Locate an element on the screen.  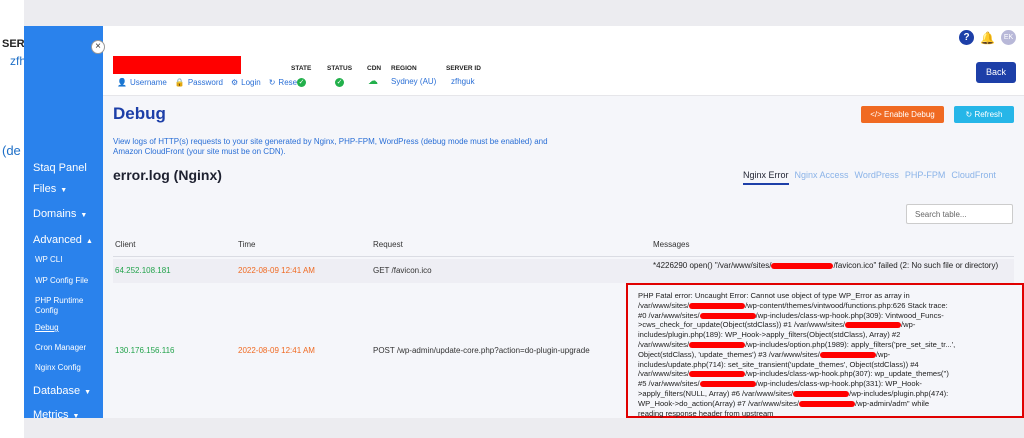
tab-cloudfront: CloudFront is located at coordinates (973, 177).